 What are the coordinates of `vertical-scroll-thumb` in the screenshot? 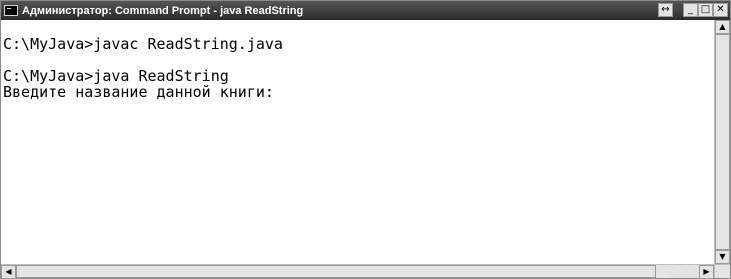 It's located at (722, 142).